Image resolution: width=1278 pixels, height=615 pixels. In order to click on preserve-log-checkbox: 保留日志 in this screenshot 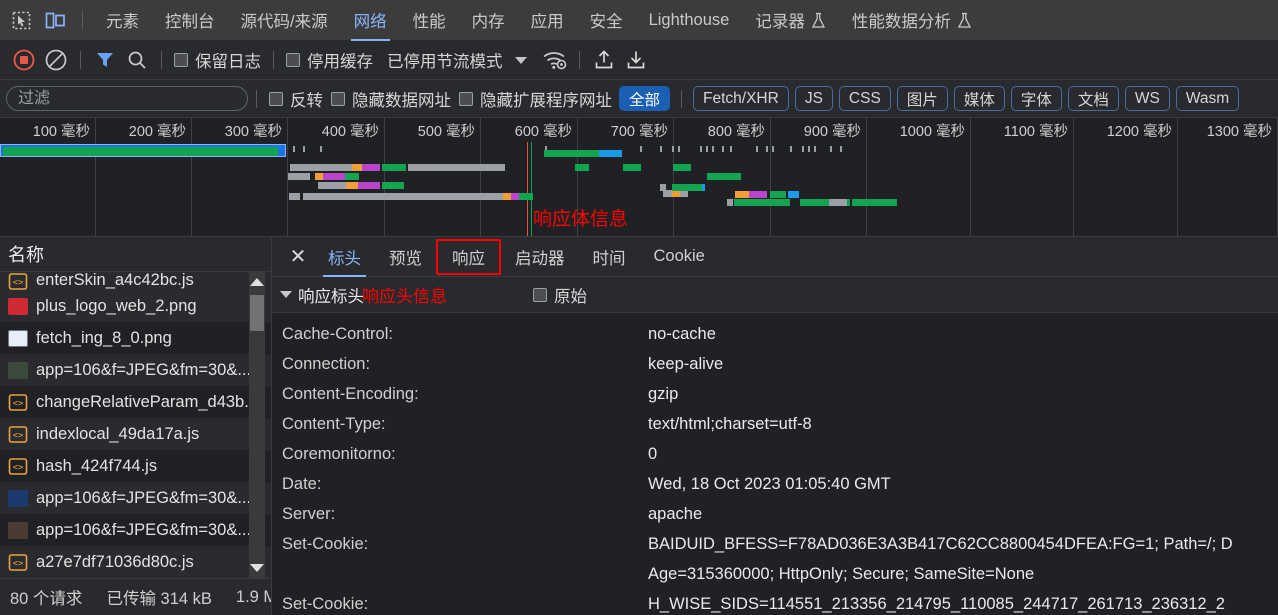, I will do `click(217, 60)`.